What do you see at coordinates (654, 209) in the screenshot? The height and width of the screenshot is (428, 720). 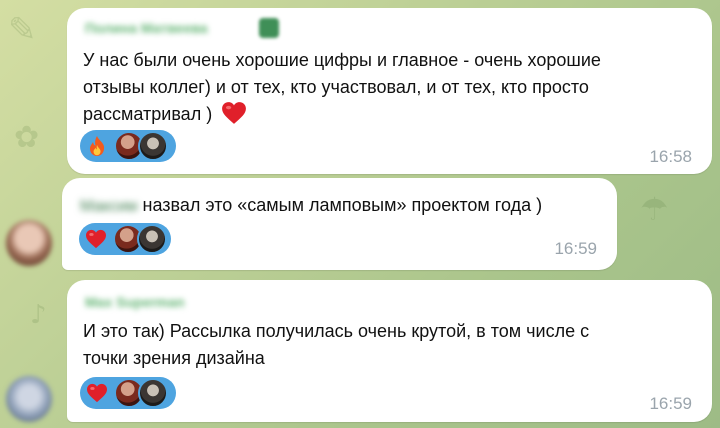 I see `background-doodle: ☂` at bounding box center [654, 209].